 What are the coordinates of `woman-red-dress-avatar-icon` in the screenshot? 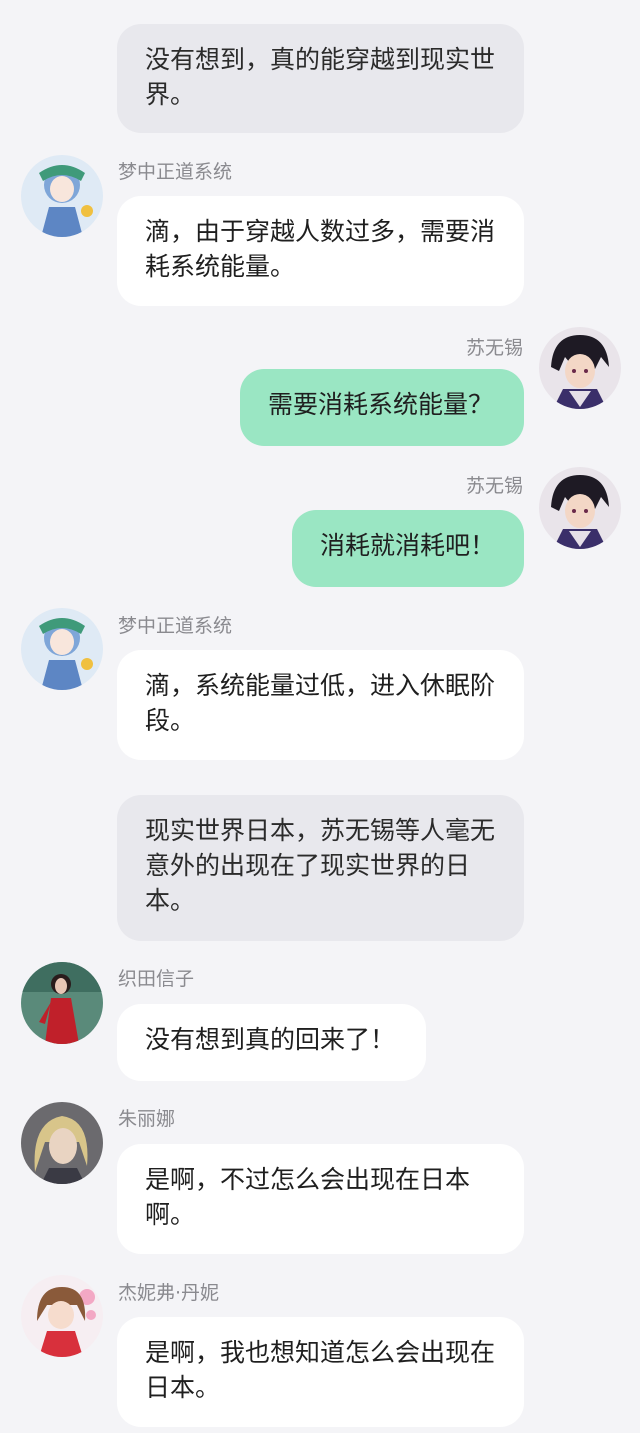 It's located at (62, 1003).